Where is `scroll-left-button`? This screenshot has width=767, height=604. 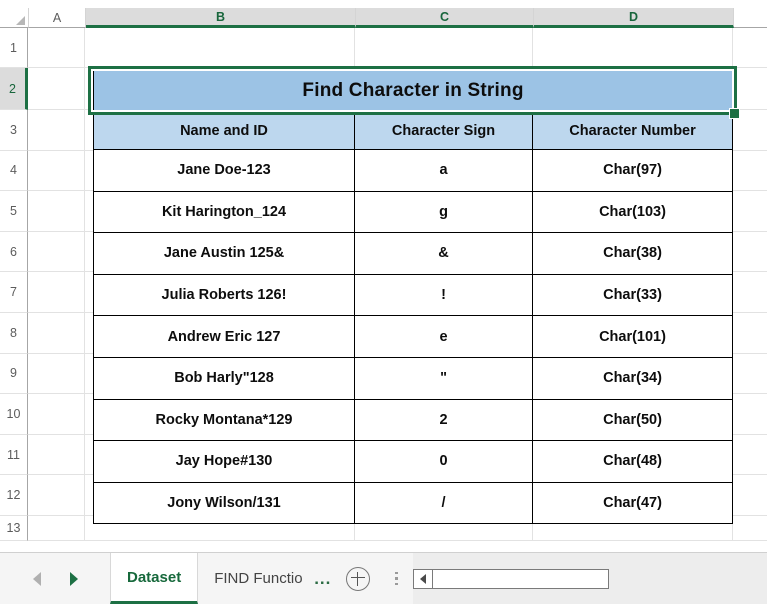 scroll-left-button is located at coordinates (424, 578).